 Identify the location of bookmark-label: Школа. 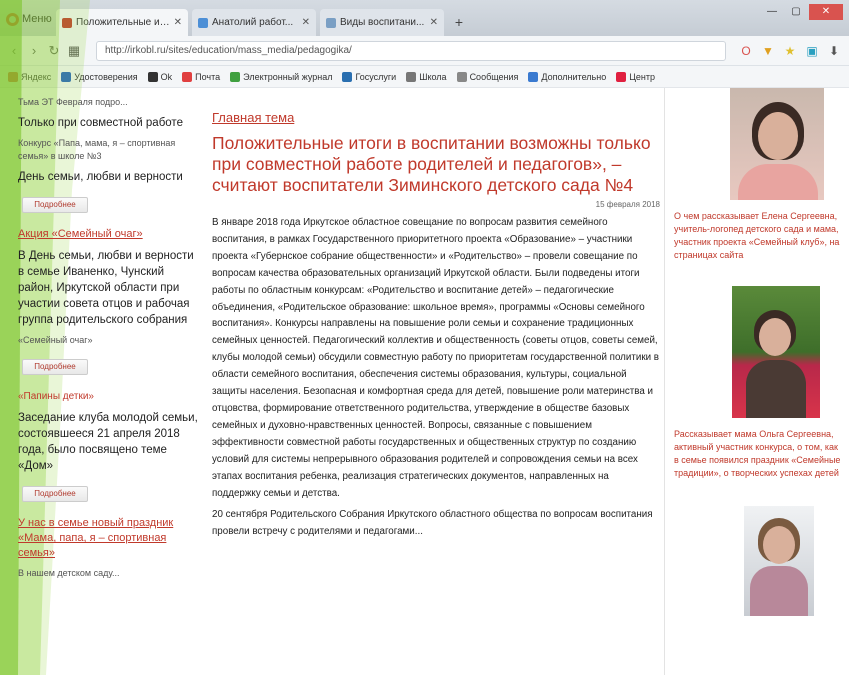
(433, 76).